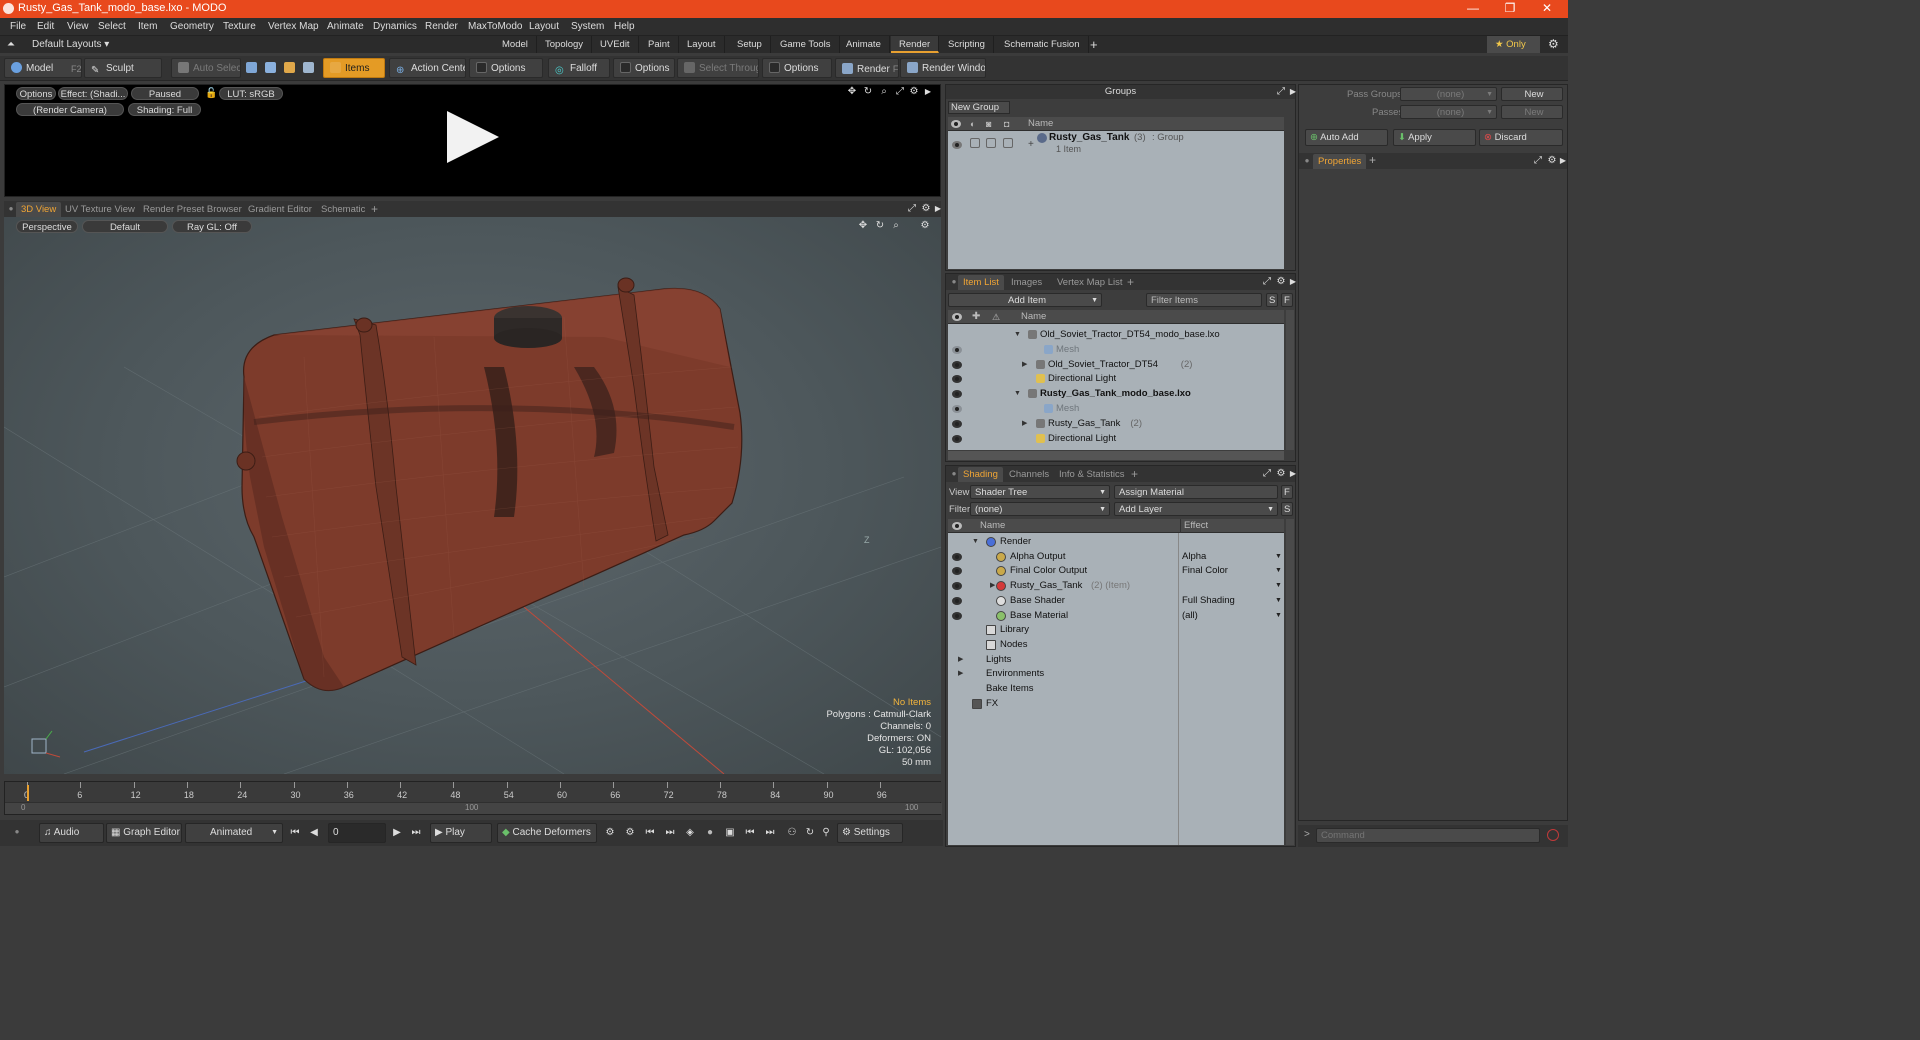 The height and width of the screenshot is (1040, 1920). Describe the element at coordinates (863, 226) in the screenshot. I see `viewport-move-icon: ✥` at that location.